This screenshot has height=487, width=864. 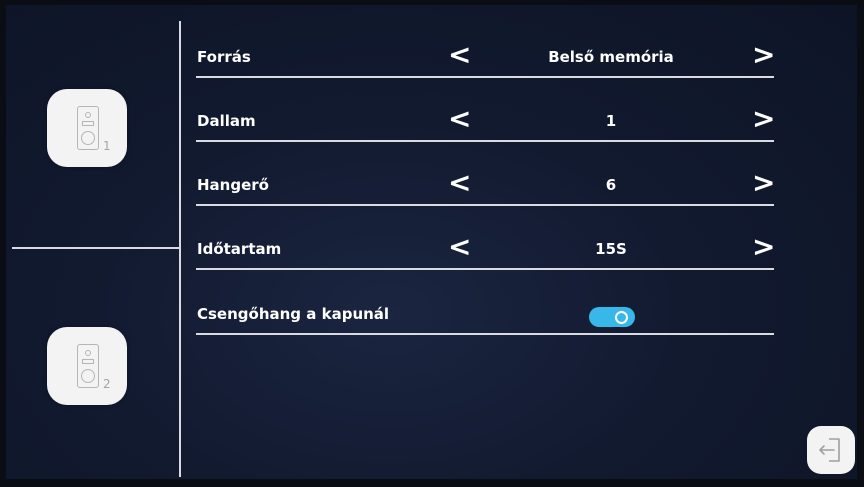 What do you see at coordinates (485, 186) in the screenshot?
I see `setting-row-volume: Hangerő < 6 >` at bounding box center [485, 186].